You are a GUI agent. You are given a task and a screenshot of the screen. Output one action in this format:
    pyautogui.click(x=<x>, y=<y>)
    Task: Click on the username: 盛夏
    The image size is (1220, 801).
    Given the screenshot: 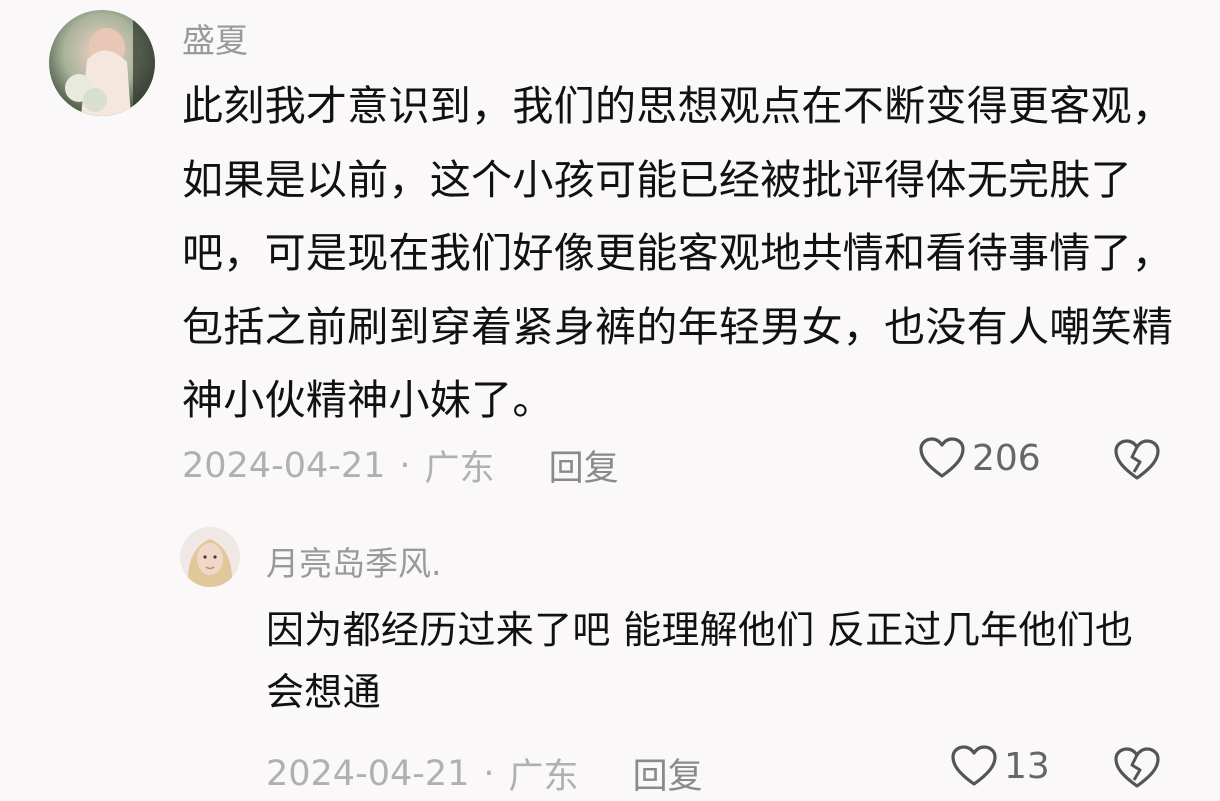 What is the action you would take?
    pyautogui.click(x=215, y=38)
    